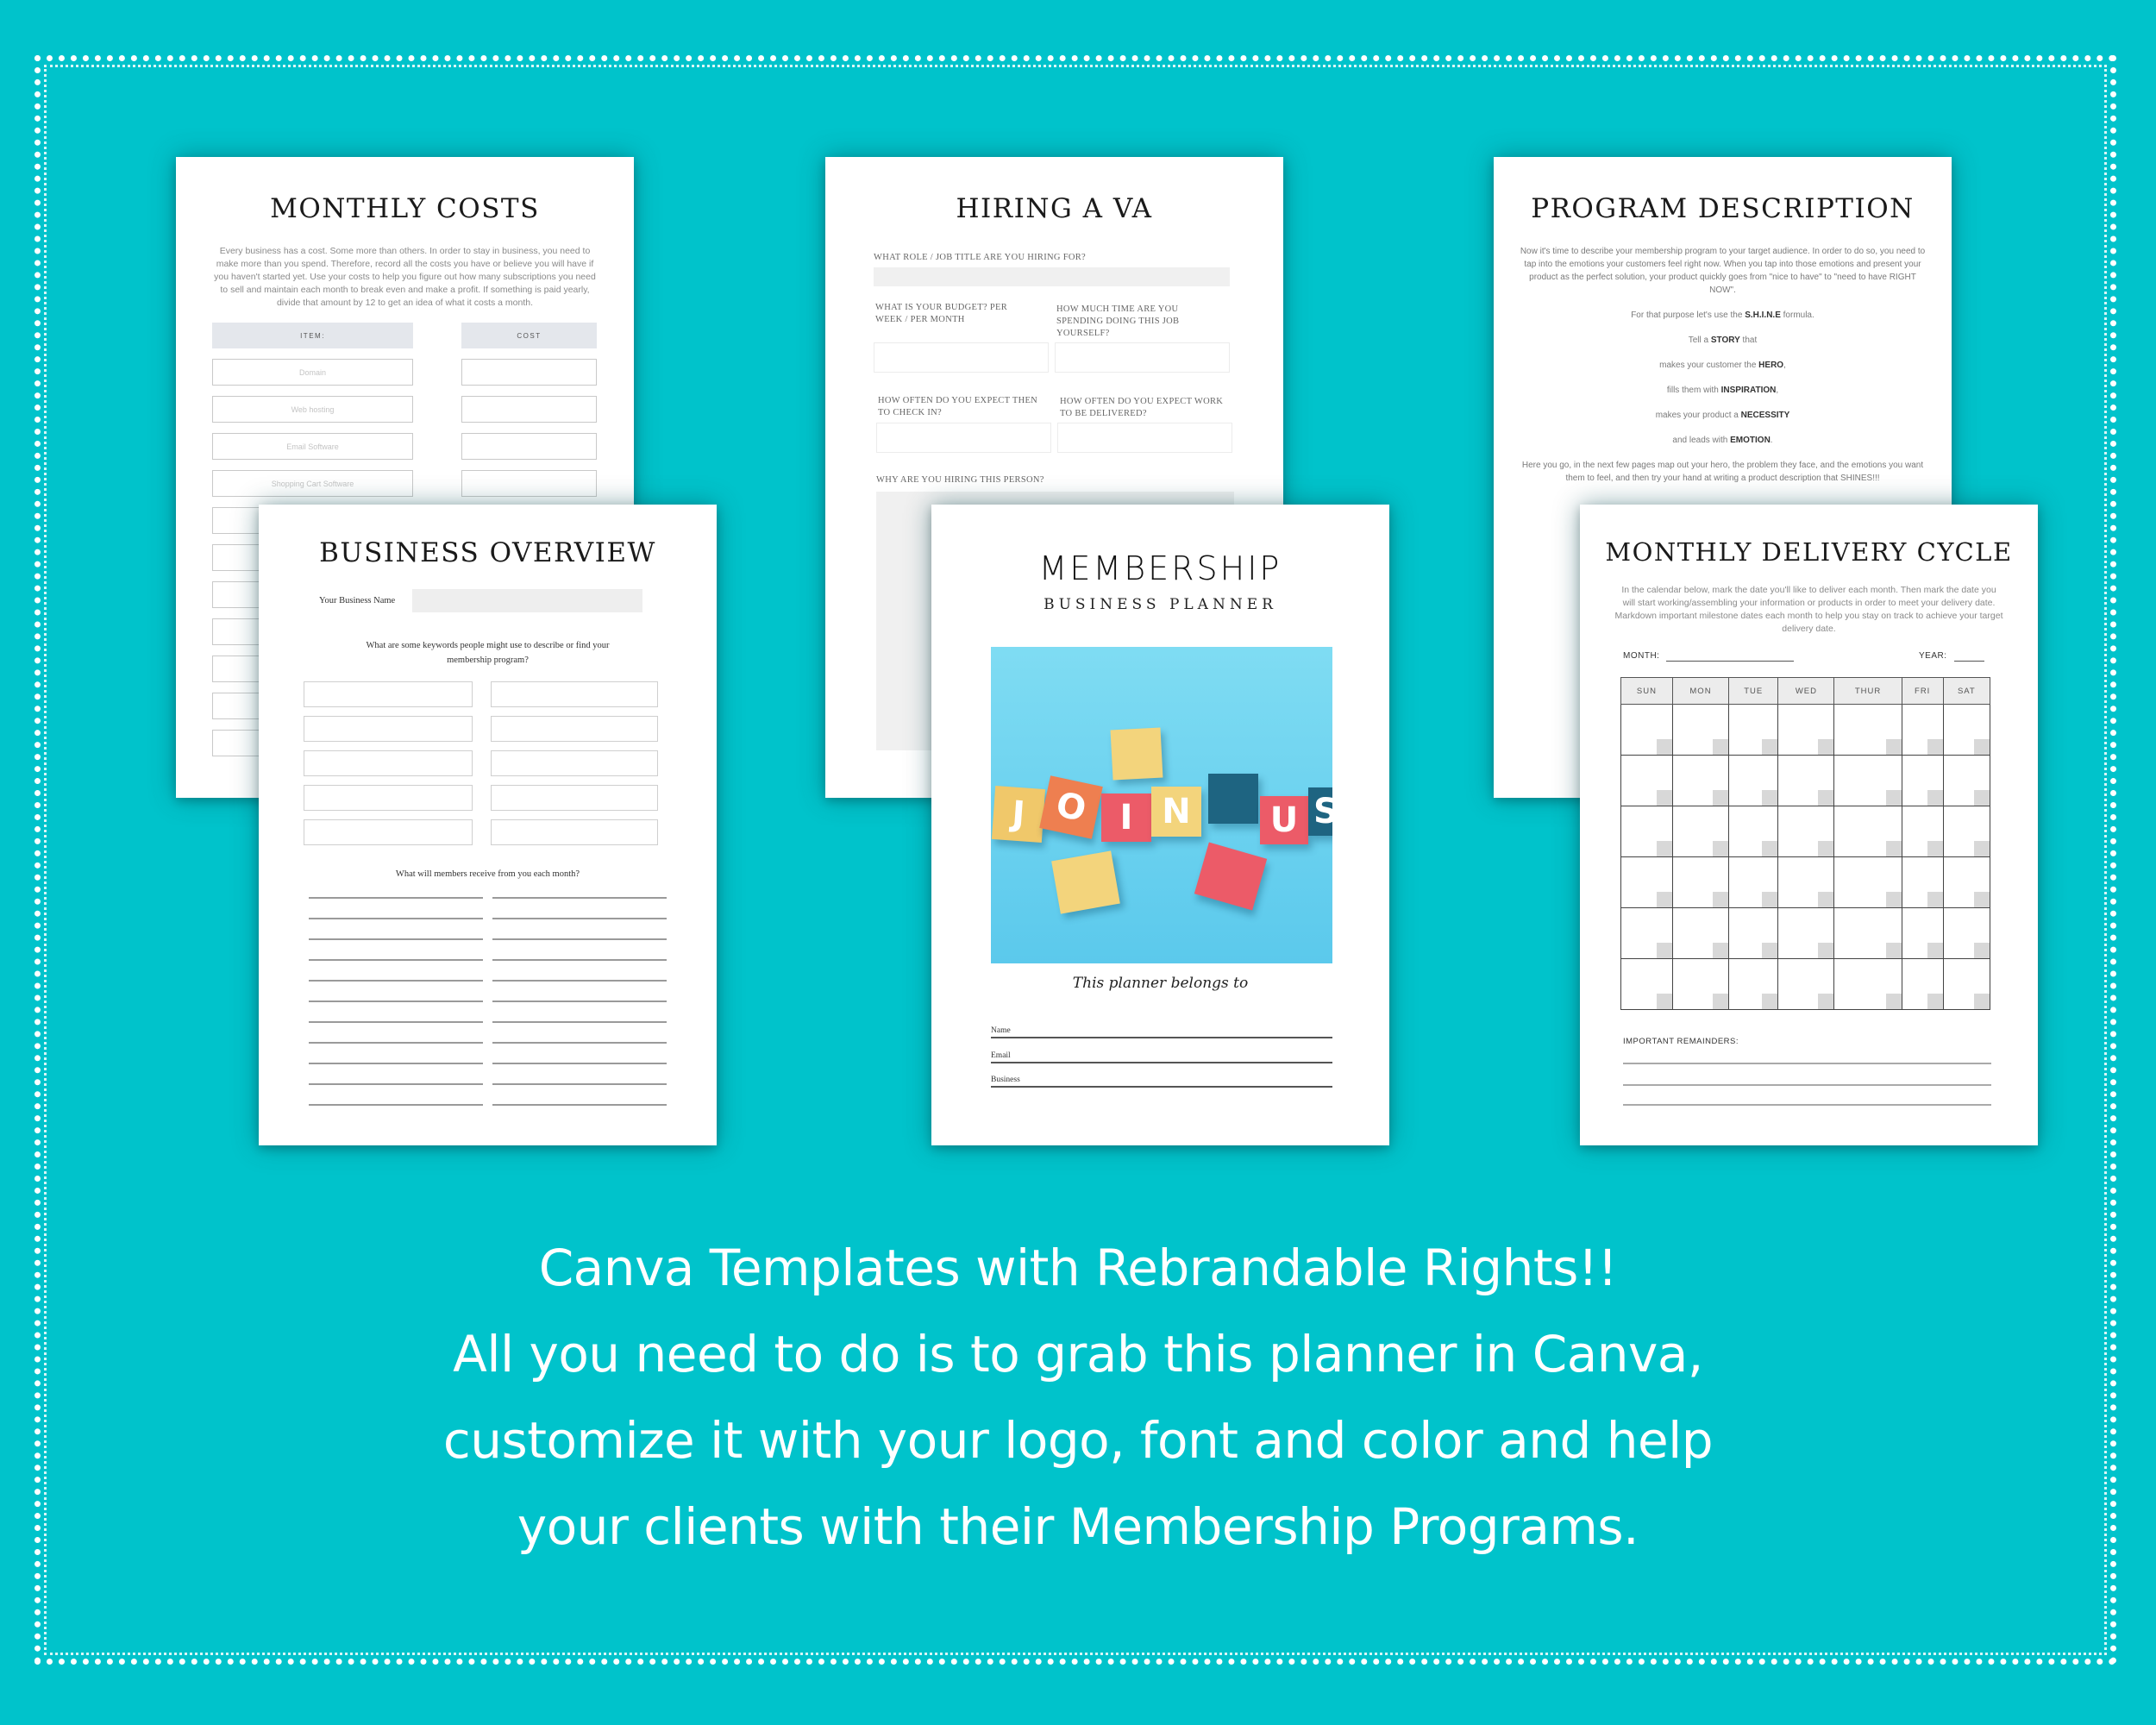  Describe the element at coordinates (1730, 662) in the screenshot. I see `month-field` at that location.